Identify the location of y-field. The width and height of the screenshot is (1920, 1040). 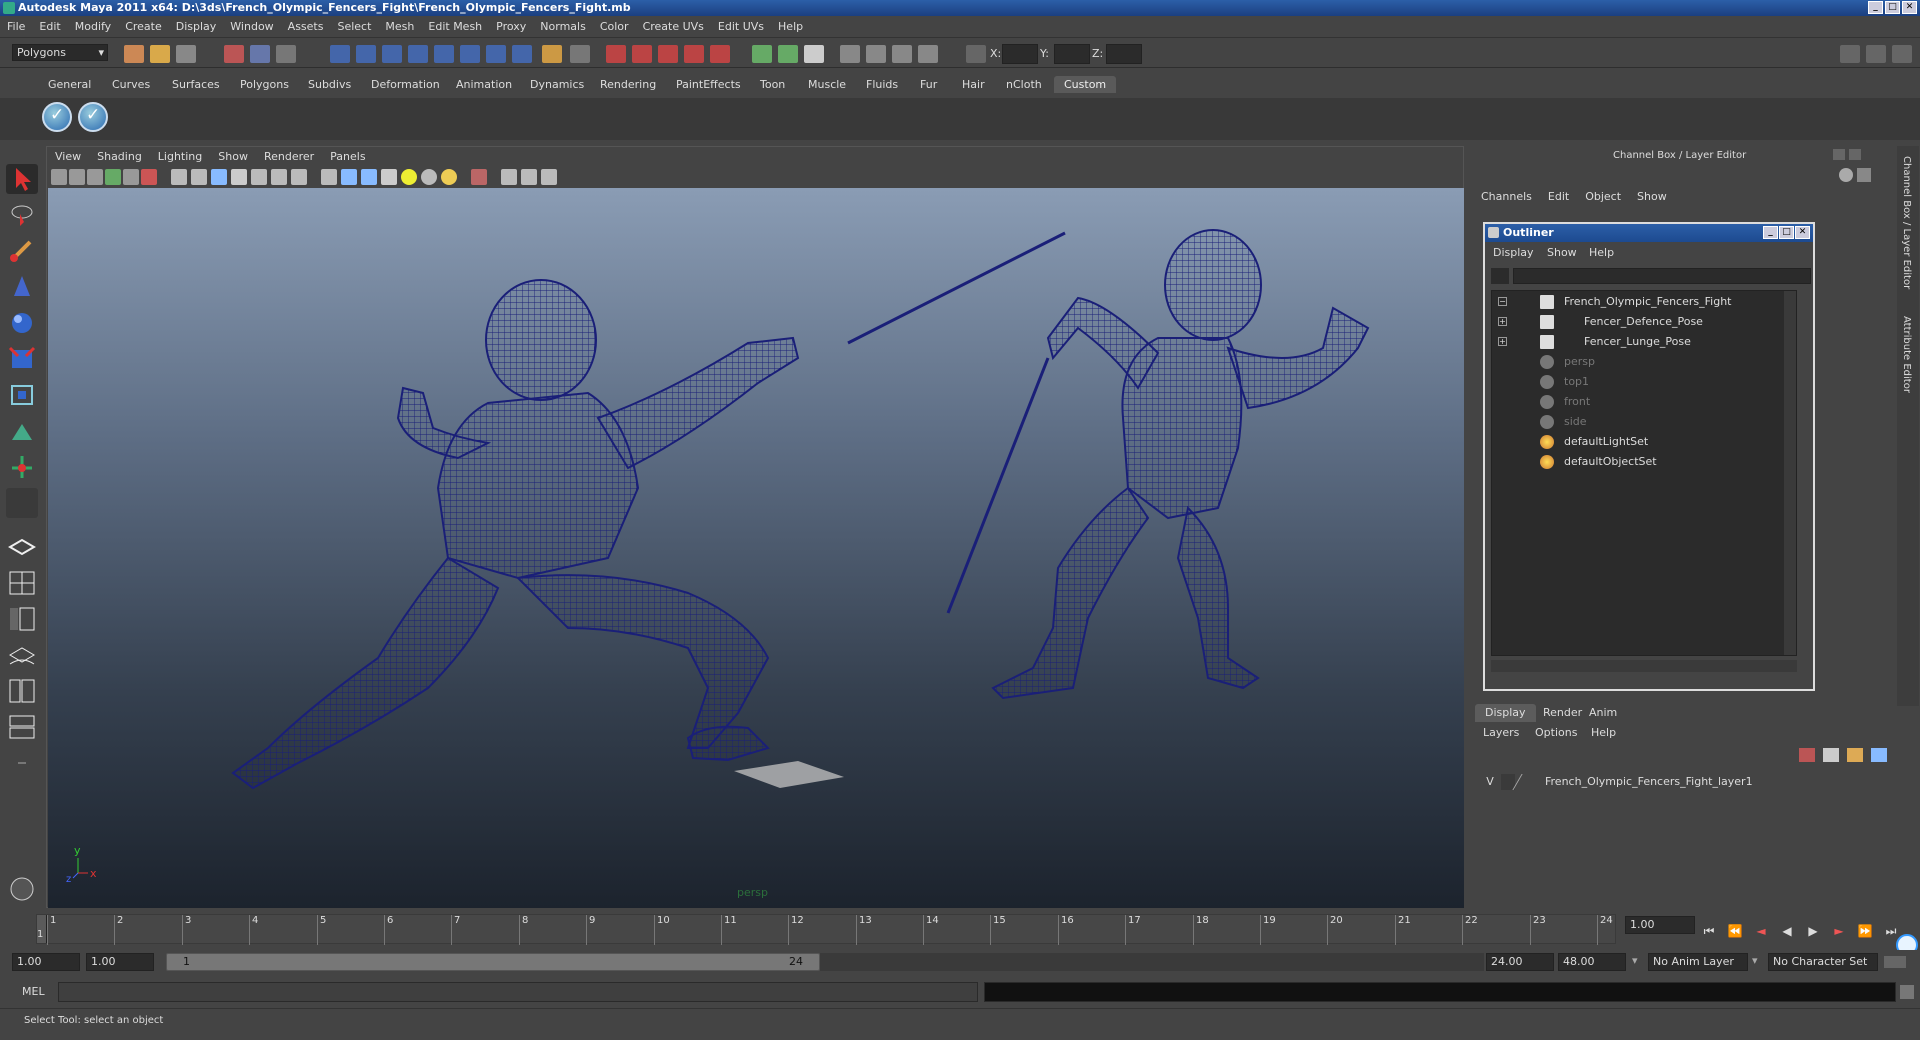
(1072, 54).